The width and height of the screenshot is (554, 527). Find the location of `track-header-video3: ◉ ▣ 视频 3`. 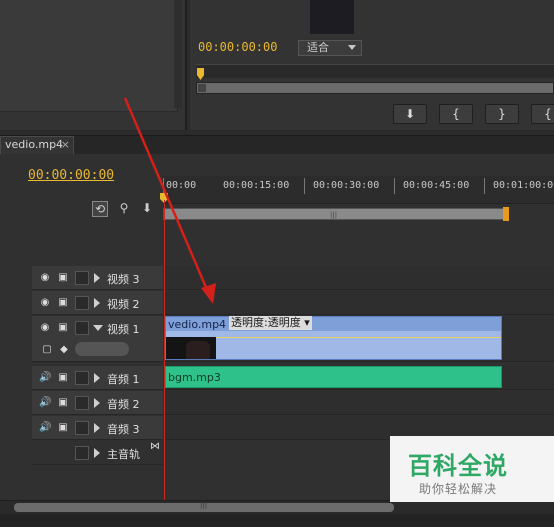

track-header-video3: ◉ ▣ 视频 3 is located at coordinates (97, 278).